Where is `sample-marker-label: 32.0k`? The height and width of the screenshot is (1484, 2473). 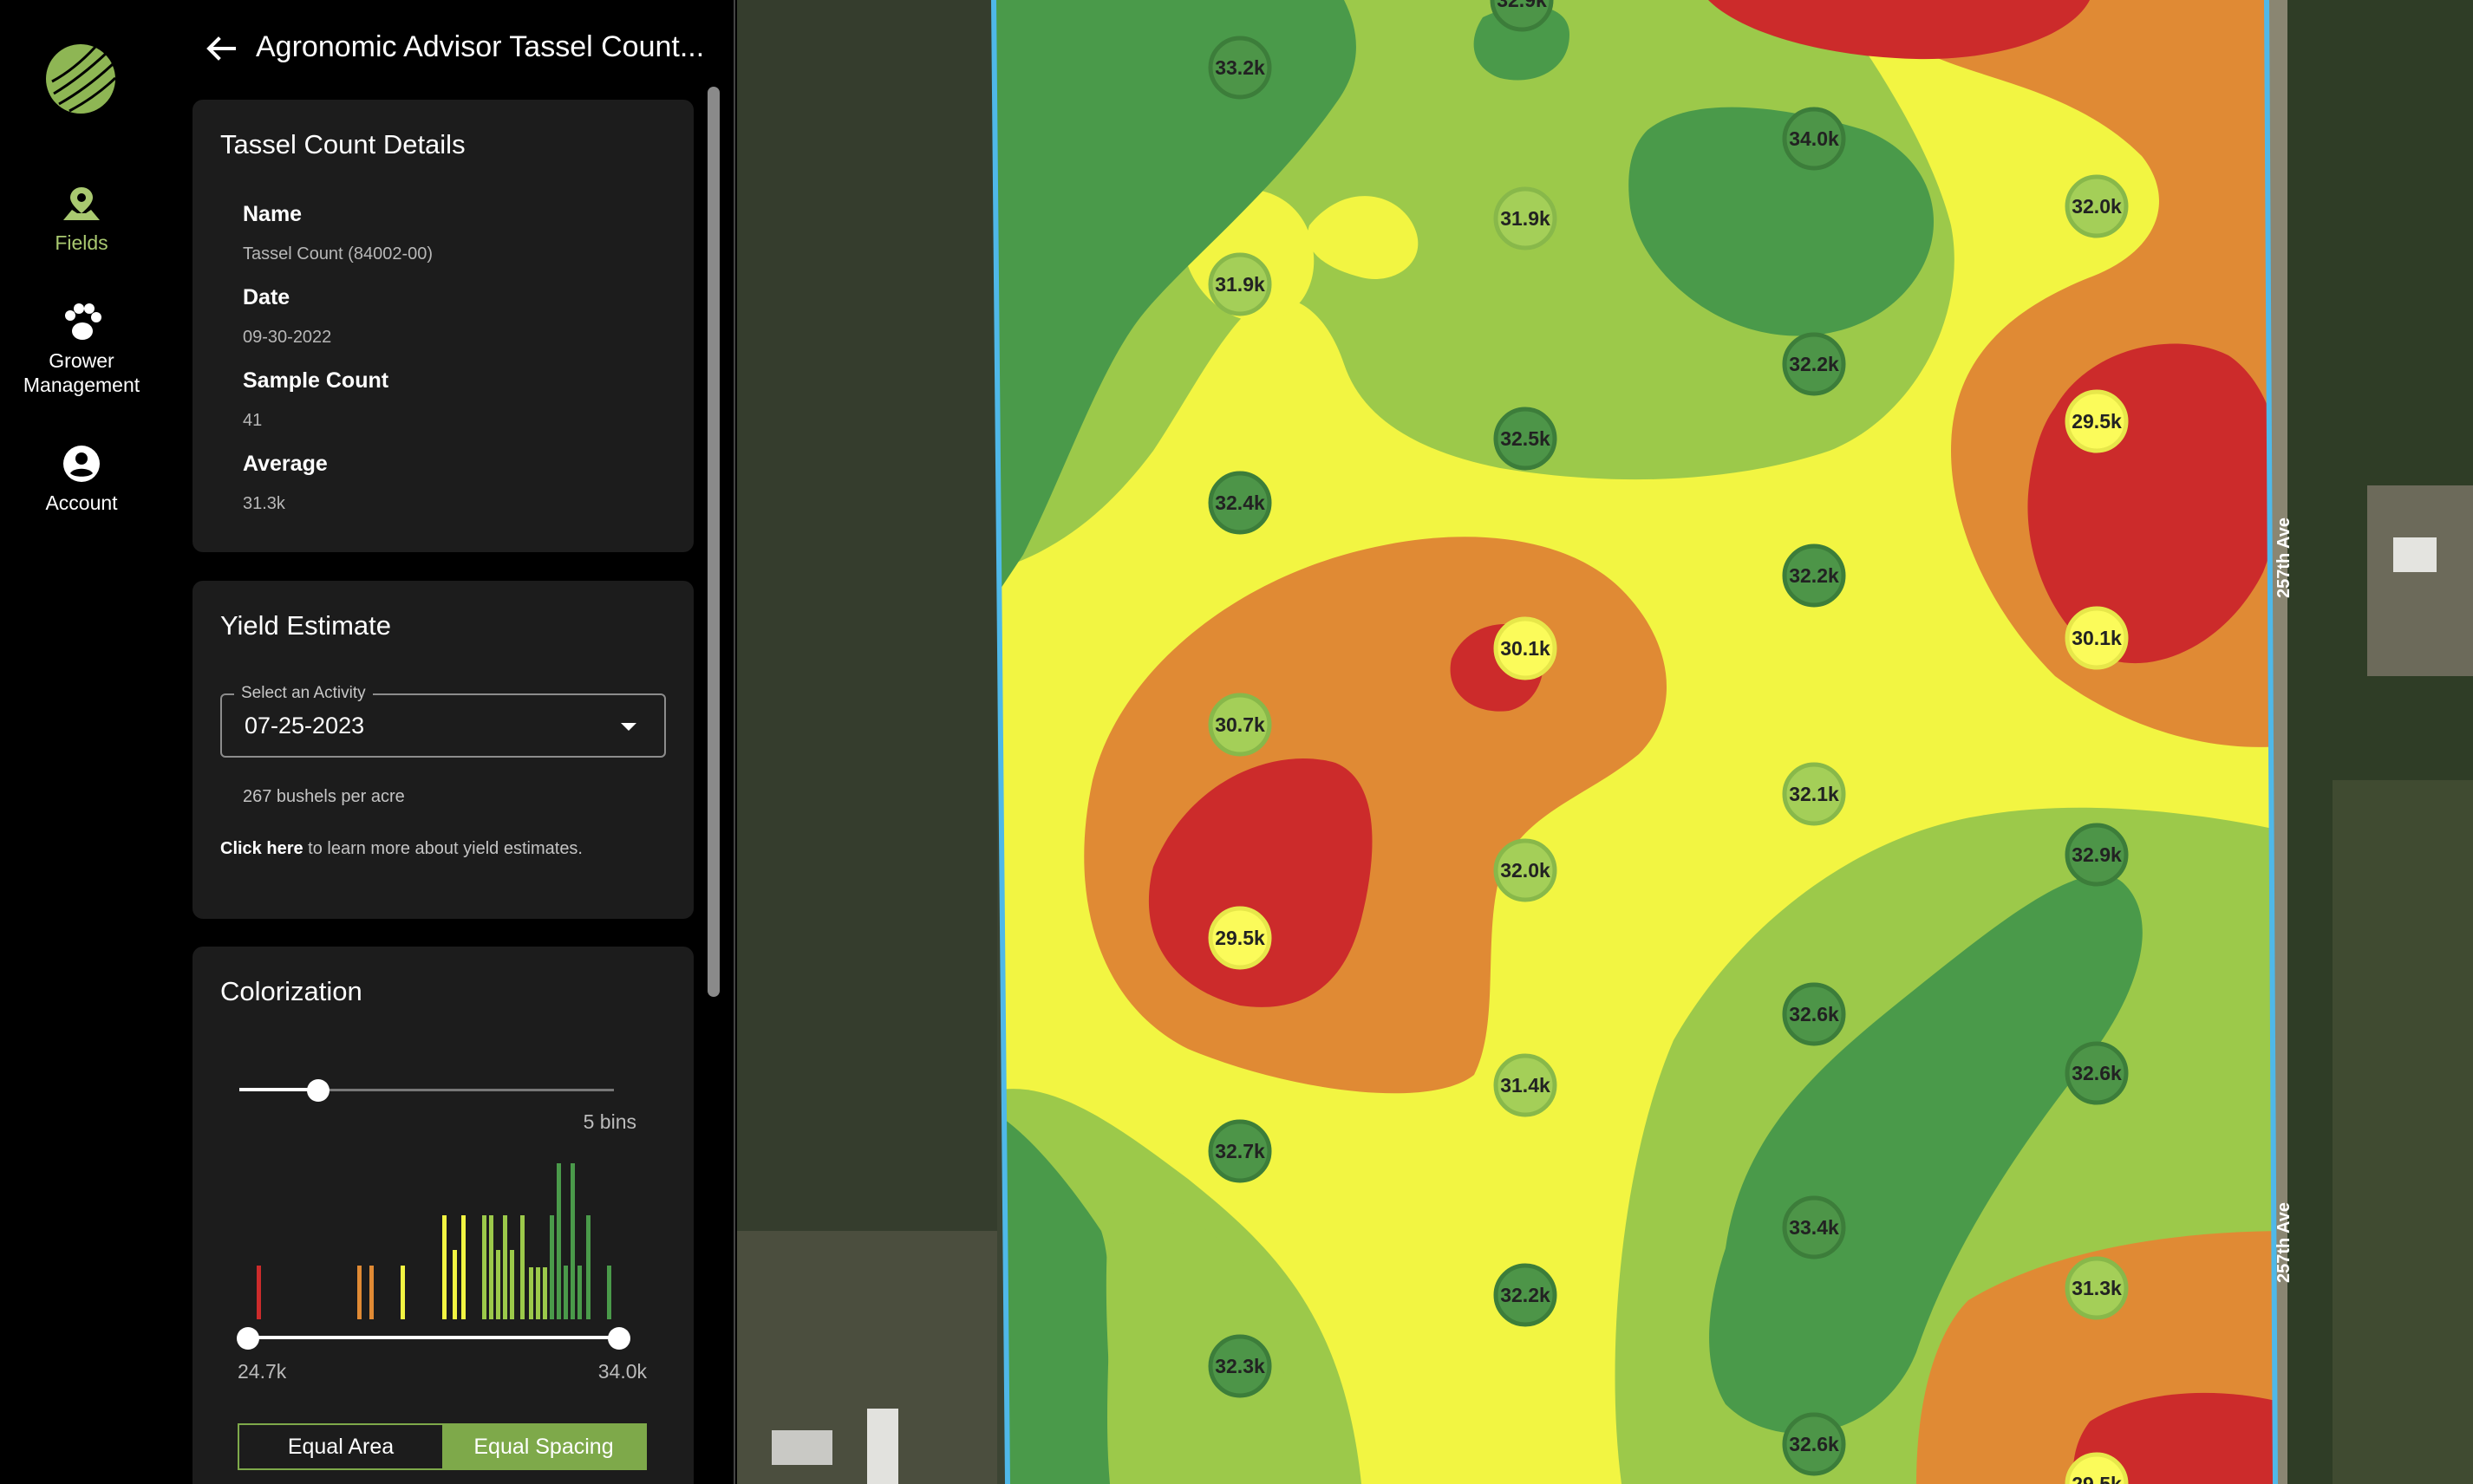 sample-marker-label: 32.0k is located at coordinates (2097, 206).